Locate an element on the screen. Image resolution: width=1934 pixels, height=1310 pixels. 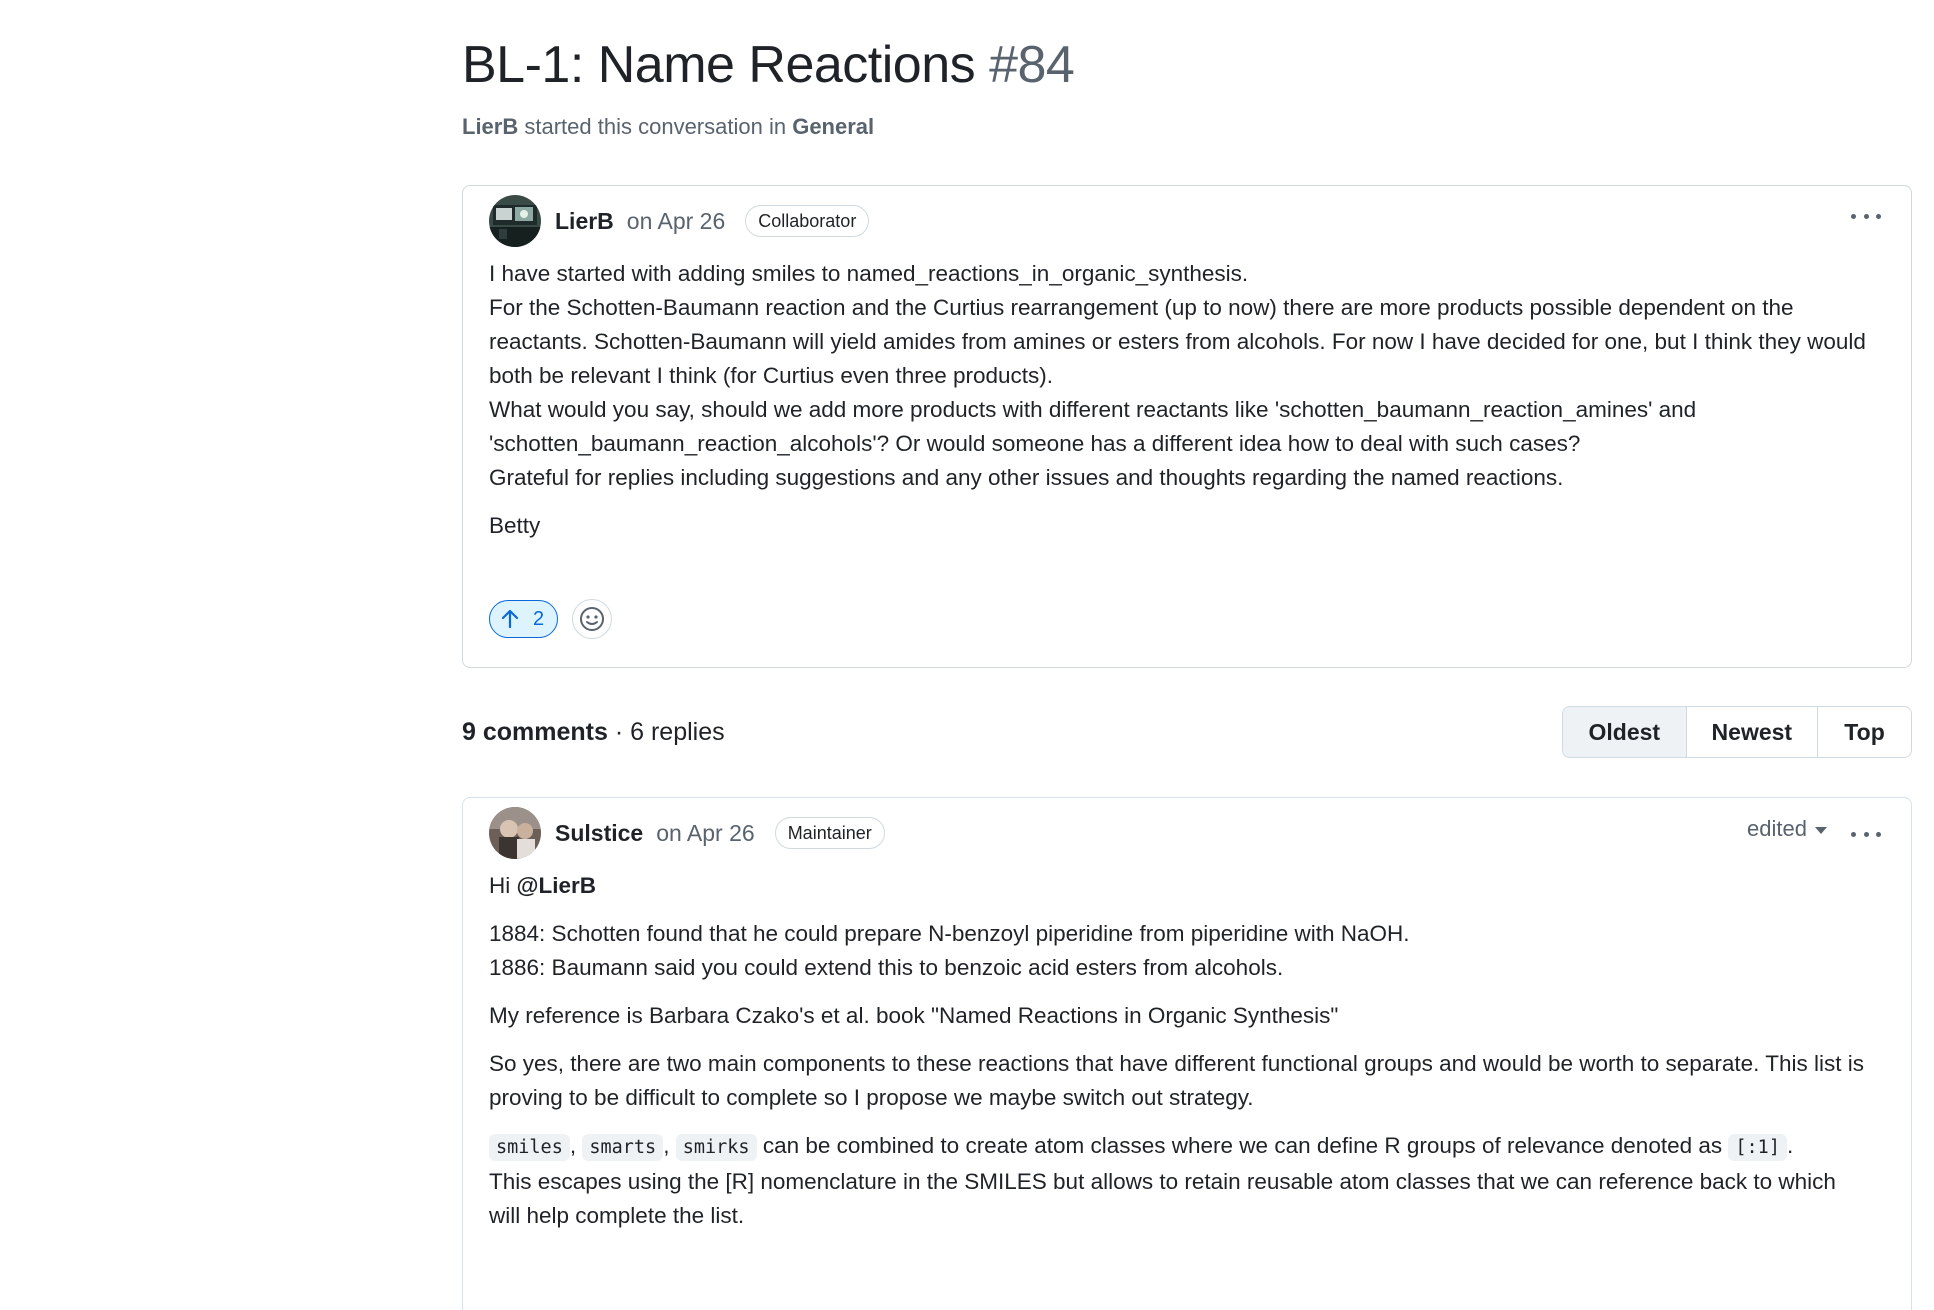
post-signature: Betty is located at coordinates (515, 525).